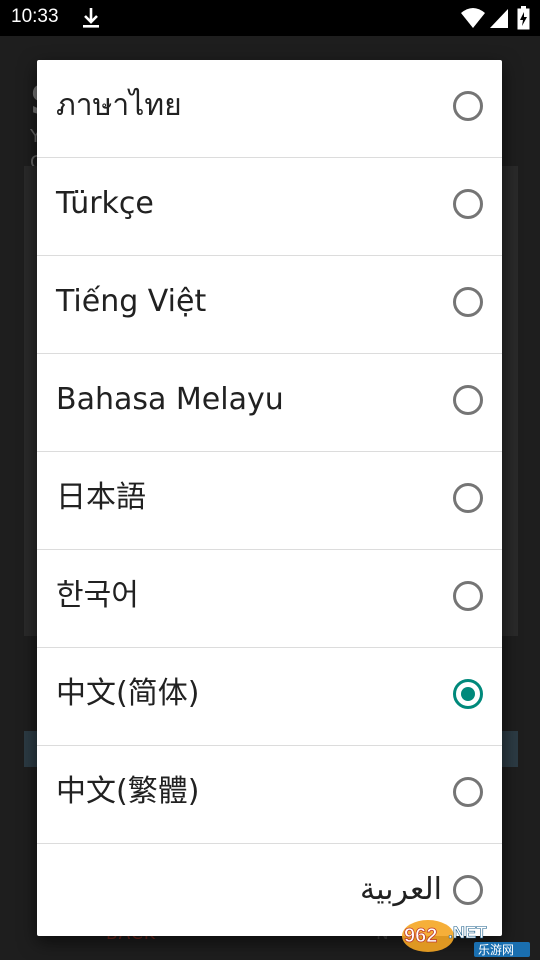  I want to click on language-option-chinese-traditional: 中文(繁體), so click(269, 795).